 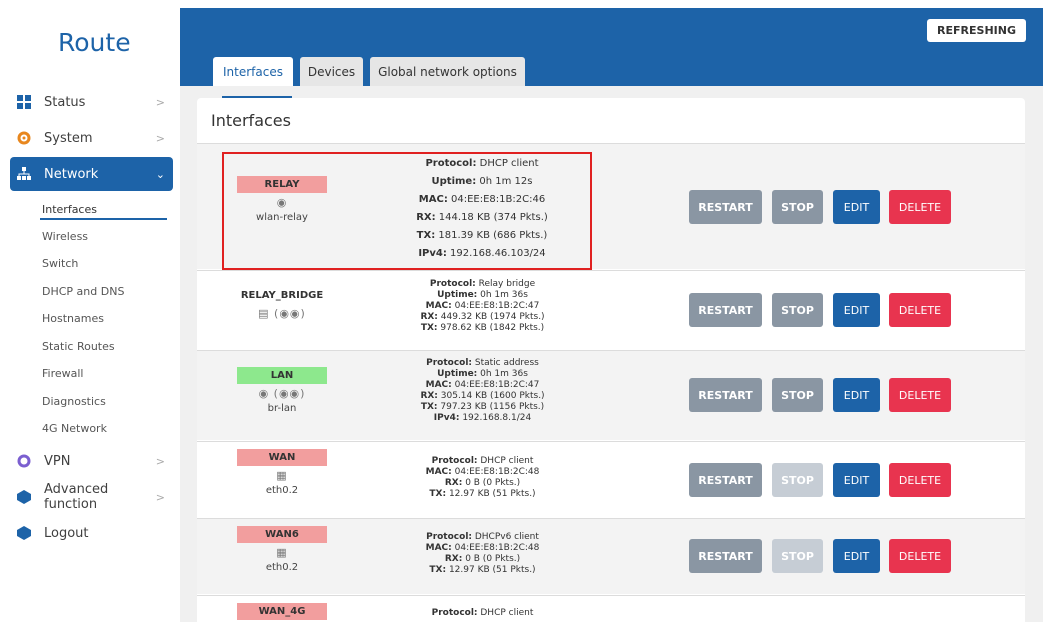 I want to click on interface-badge: WAN ▦ eth0.2, so click(x=282, y=472).